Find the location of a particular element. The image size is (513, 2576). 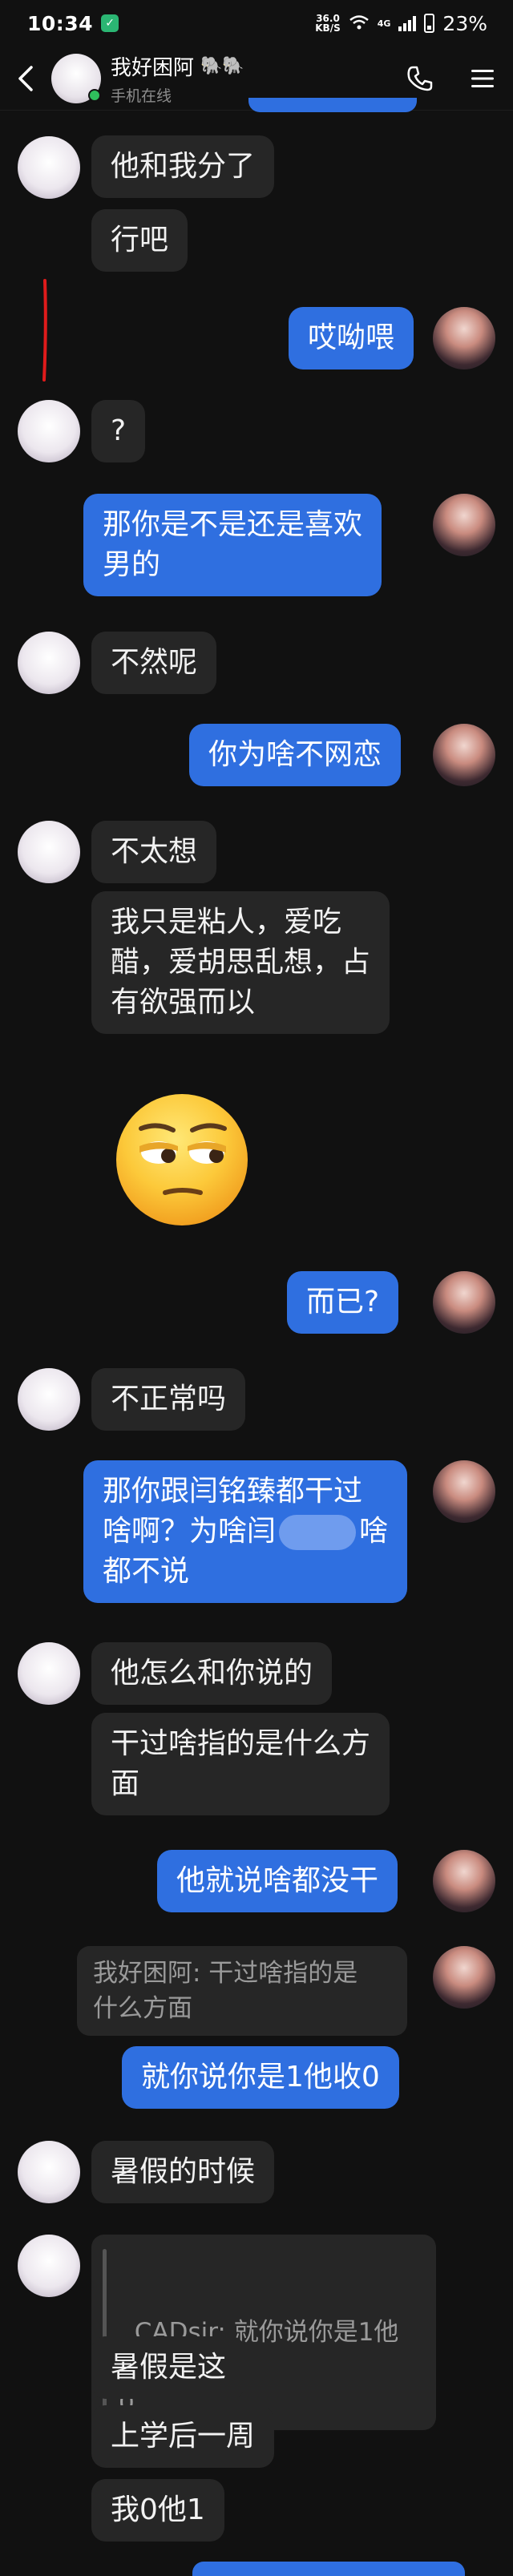

app-notification-icon: ✓ is located at coordinates (110, 23).